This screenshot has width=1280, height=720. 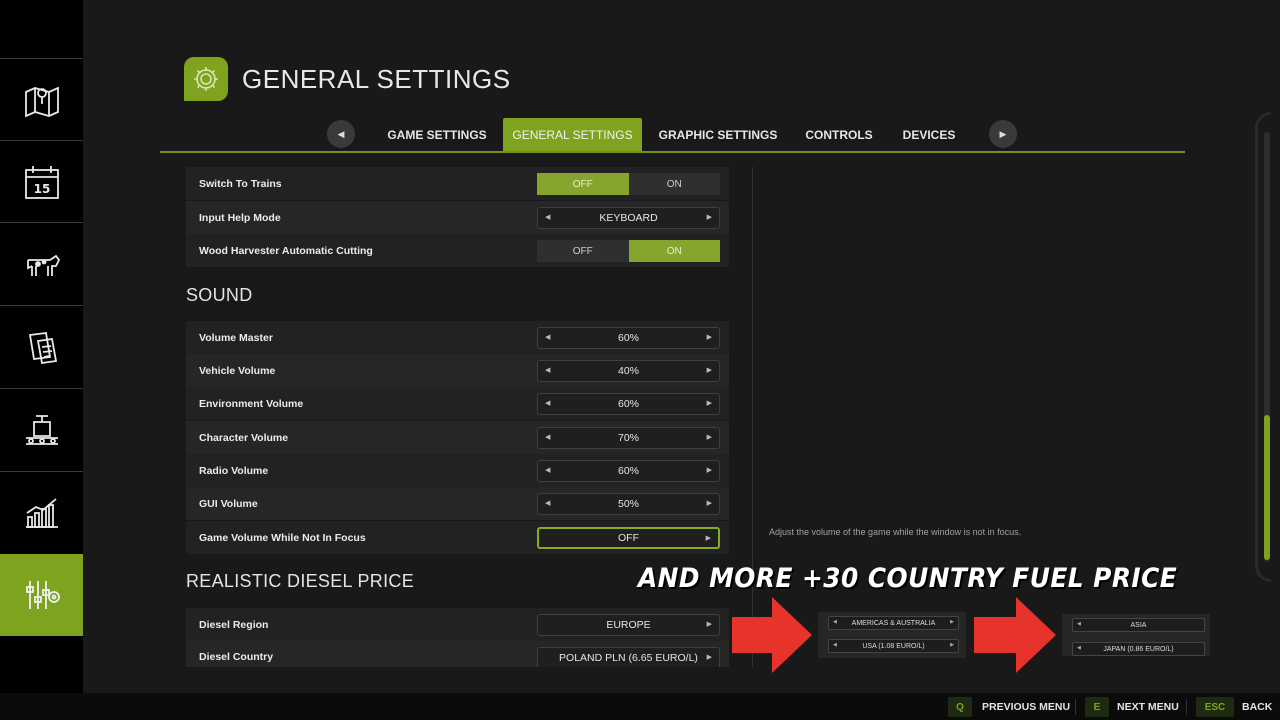 I want to click on promo-country-value: USA (1.08 EURO/L), so click(x=893, y=646).